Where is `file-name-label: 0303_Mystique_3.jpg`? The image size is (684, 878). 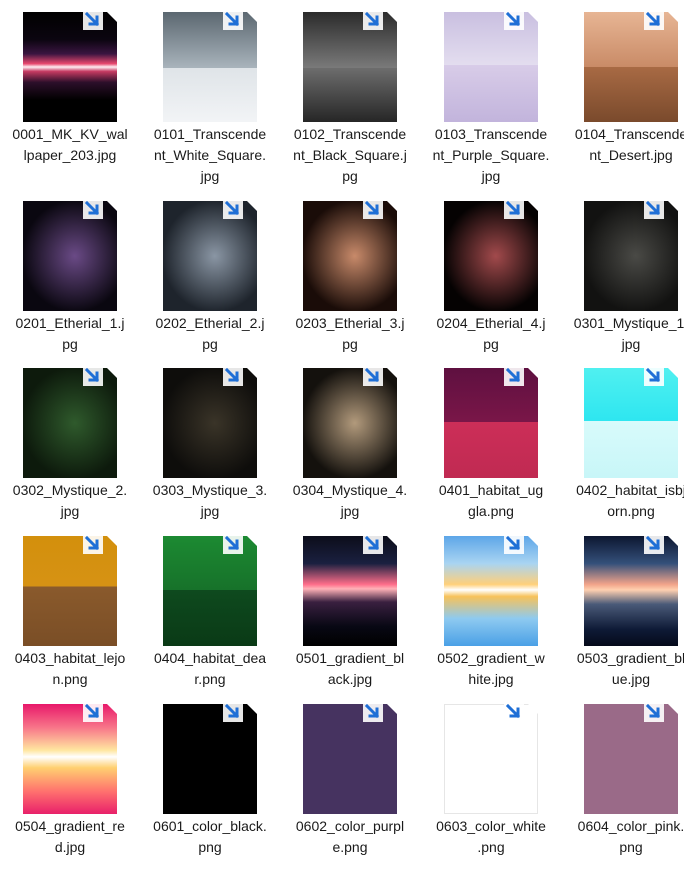
file-name-label: 0303_Mystique_3.jpg is located at coordinates (210, 501).